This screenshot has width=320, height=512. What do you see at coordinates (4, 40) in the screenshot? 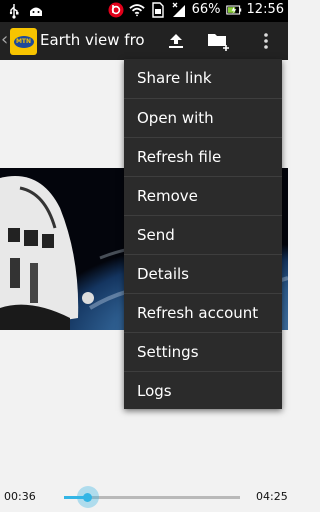
I see `back-chevron-icon: ‹` at bounding box center [4, 40].